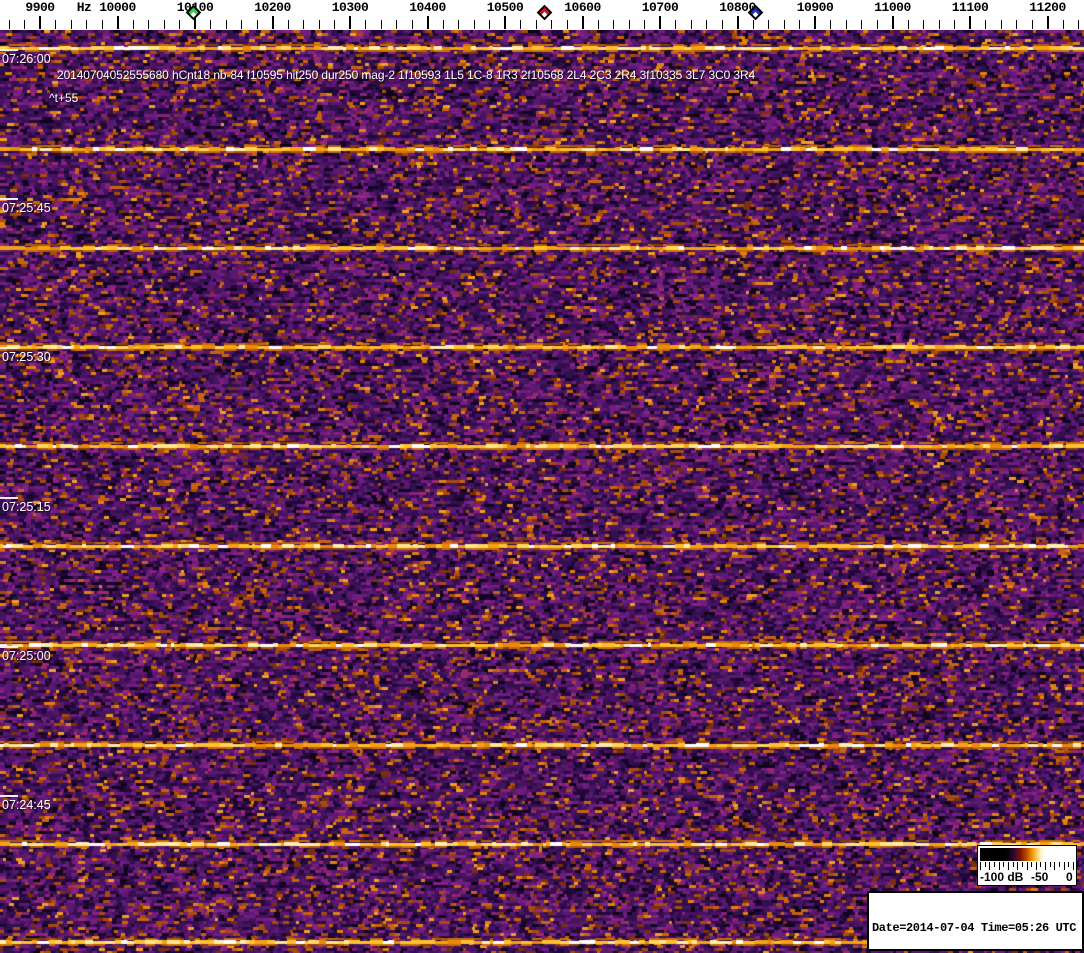 This screenshot has height=953, width=1084. What do you see at coordinates (40, 7) in the screenshot?
I see `ruler-label: 9900` at bounding box center [40, 7].